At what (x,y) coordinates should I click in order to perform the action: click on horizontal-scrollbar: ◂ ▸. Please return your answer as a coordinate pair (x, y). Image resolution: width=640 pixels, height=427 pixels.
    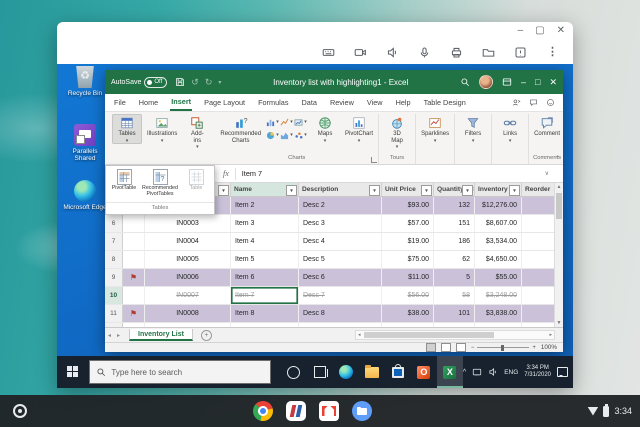
    Looking at the image, I should click on (455, 335).